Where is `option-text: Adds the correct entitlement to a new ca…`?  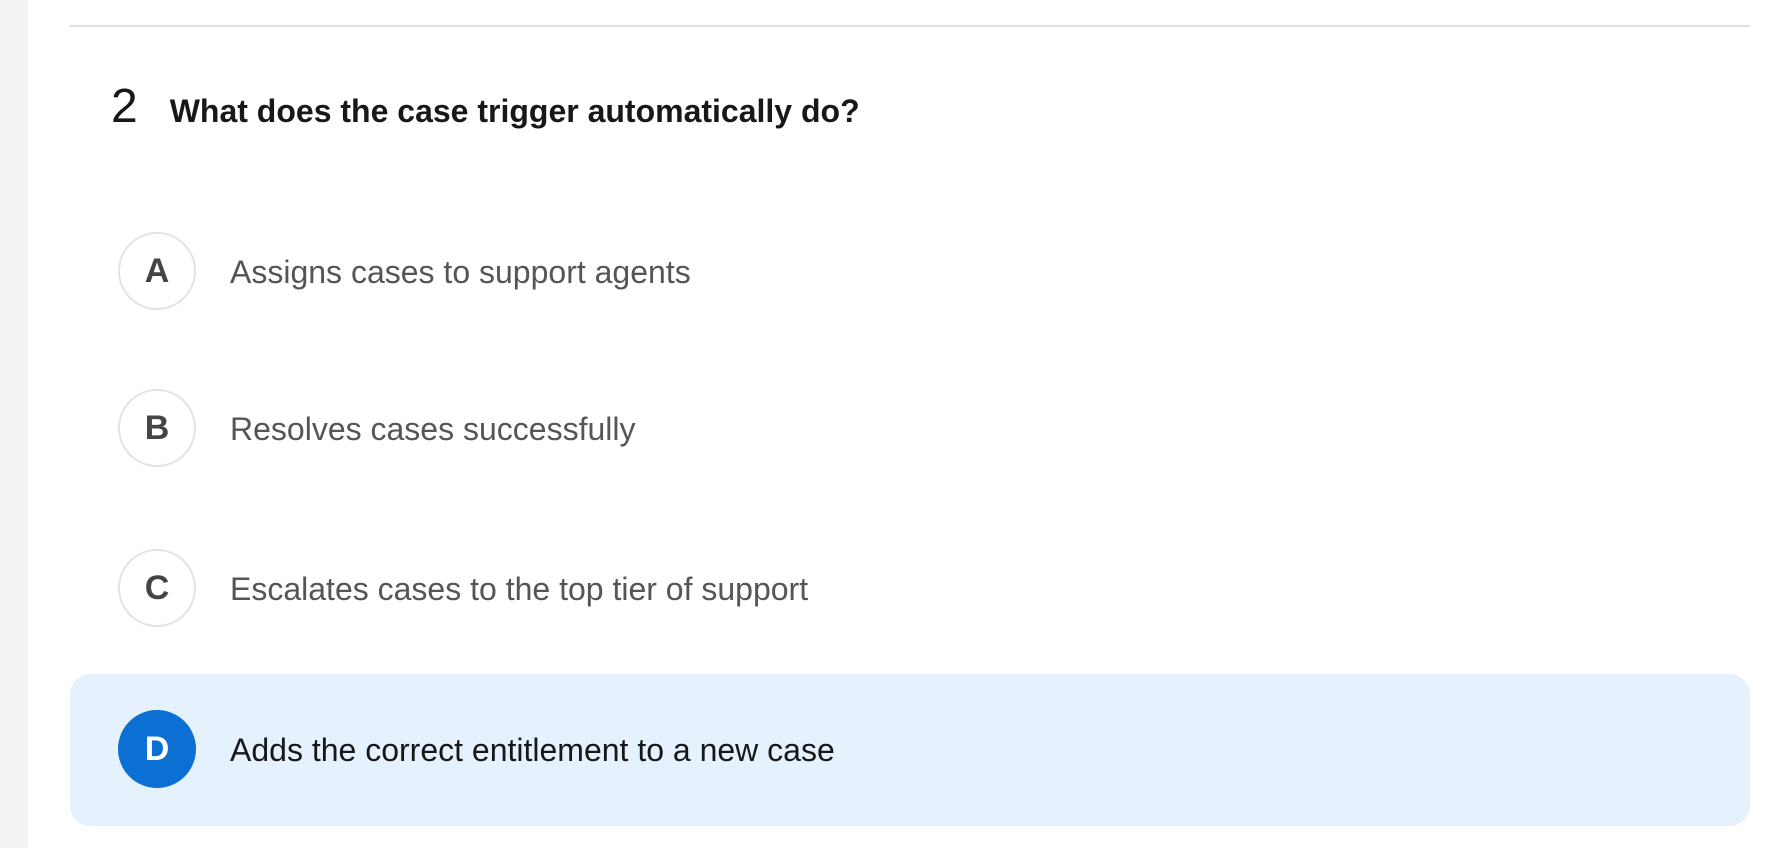 option-text: Adds the correct entitlement to a new ca… is located at coordinates (532, 750).